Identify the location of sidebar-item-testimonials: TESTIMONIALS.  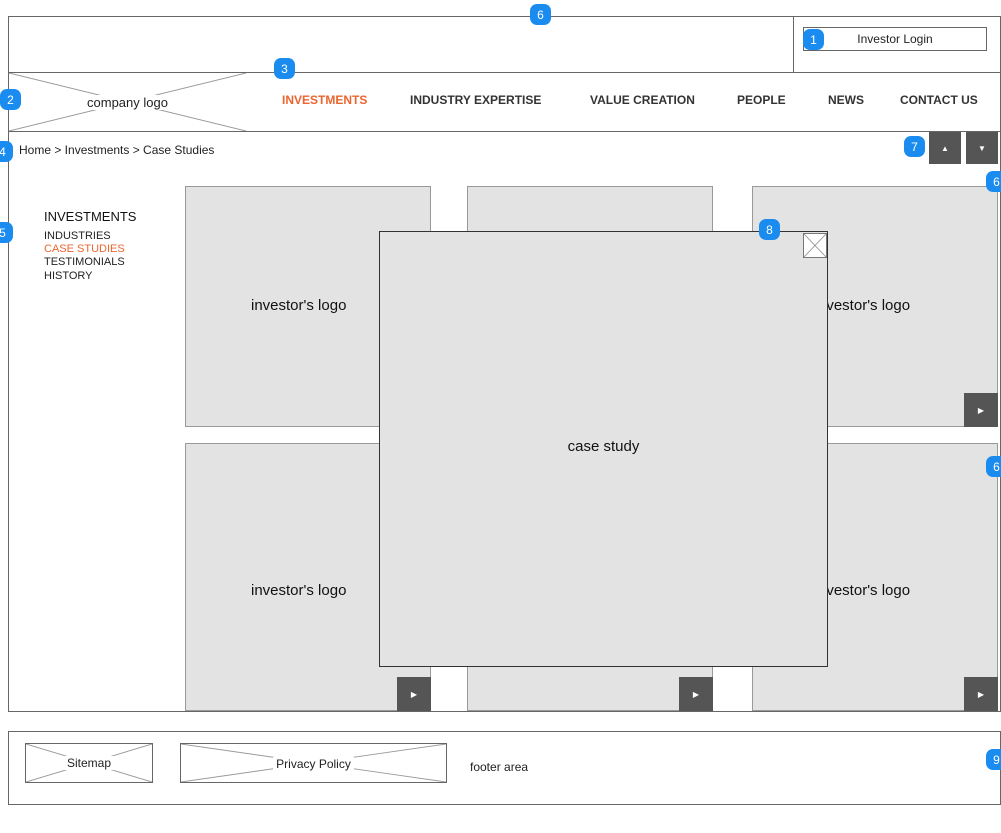
(84, 262).